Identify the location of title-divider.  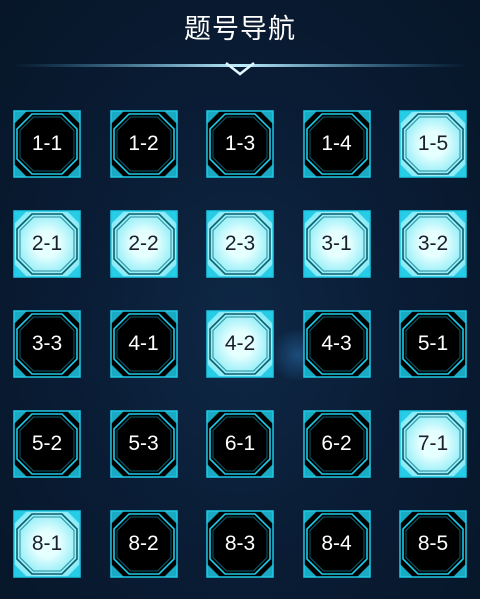
(240, 69).